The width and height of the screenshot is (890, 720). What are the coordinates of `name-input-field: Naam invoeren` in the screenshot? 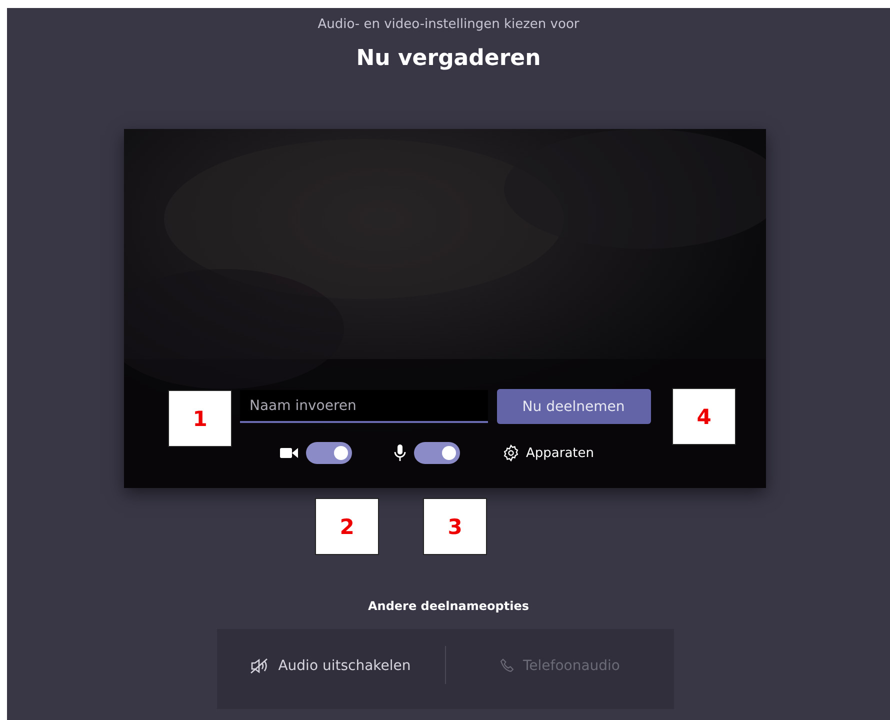 It's located at (364, 406).